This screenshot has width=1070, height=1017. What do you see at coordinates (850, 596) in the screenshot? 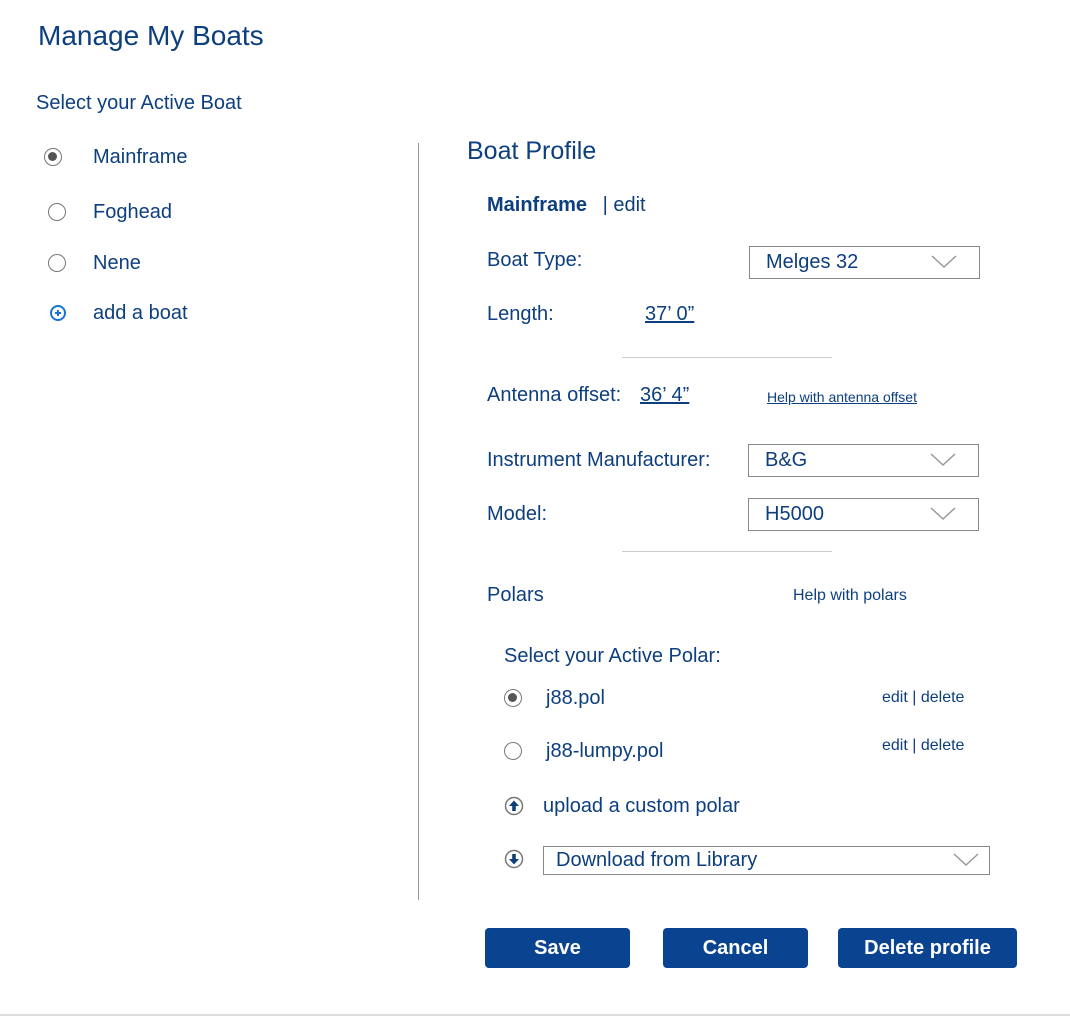
I see `polars-help-link: Help with polars` at bounding box center [850, 596].